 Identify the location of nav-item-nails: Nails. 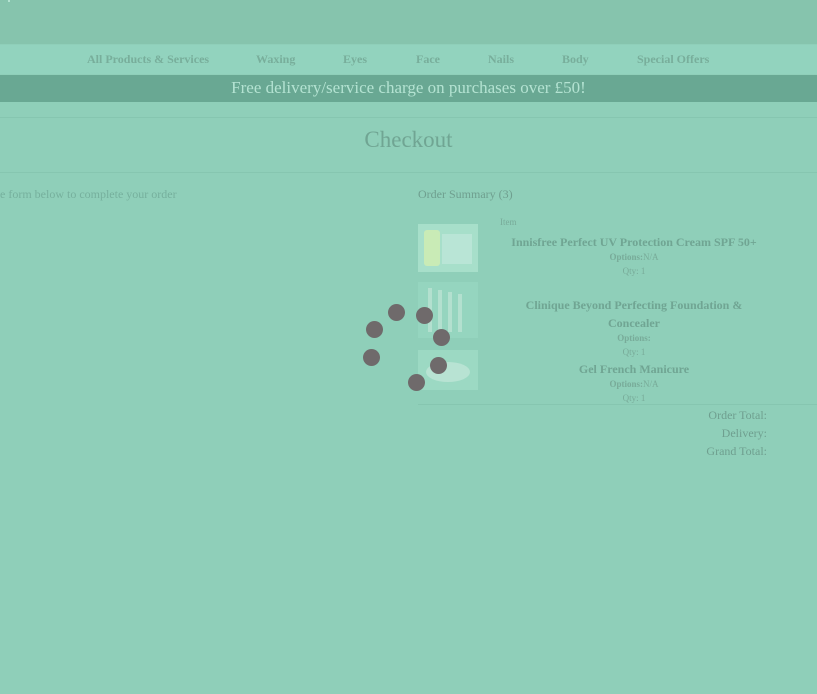
(501, 59).